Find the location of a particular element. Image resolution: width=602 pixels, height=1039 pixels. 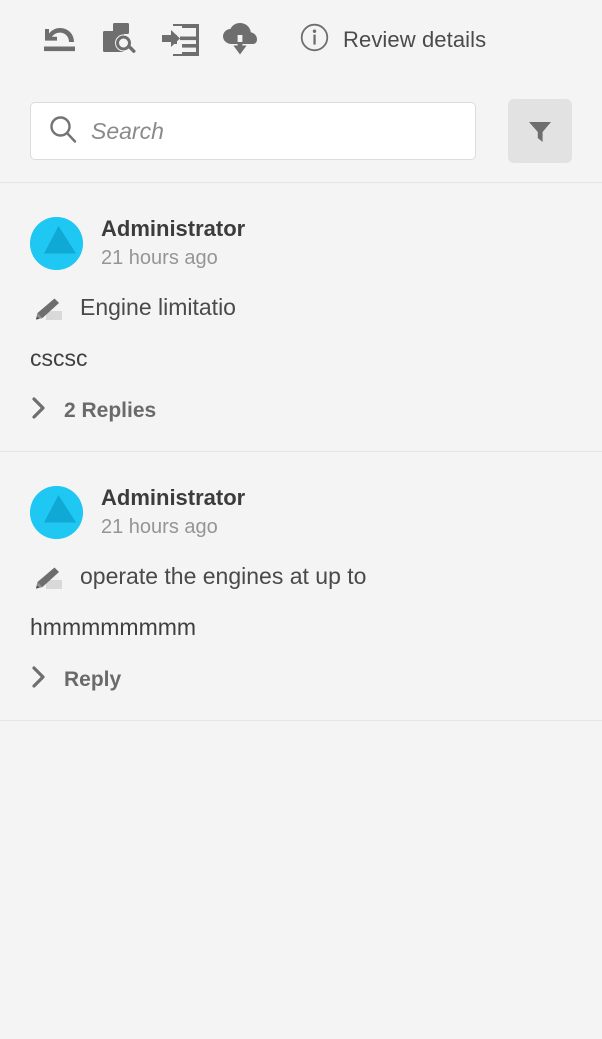

filter-funnel-icon is located at coordinates (540, 131).